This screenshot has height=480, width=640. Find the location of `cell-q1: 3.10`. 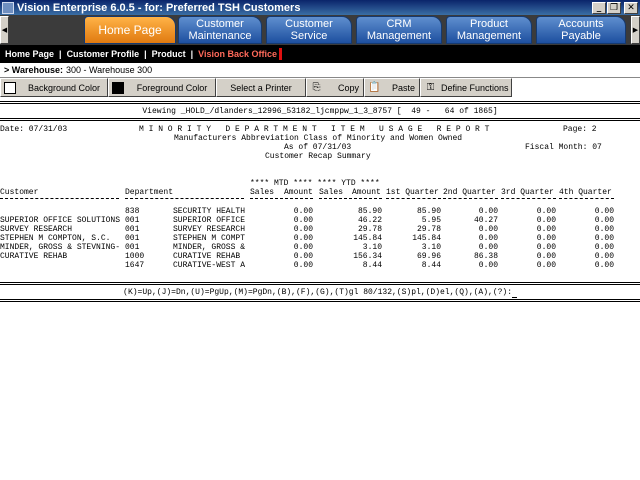

cell-q1: 3.10 is located at coordinates (431, 247).